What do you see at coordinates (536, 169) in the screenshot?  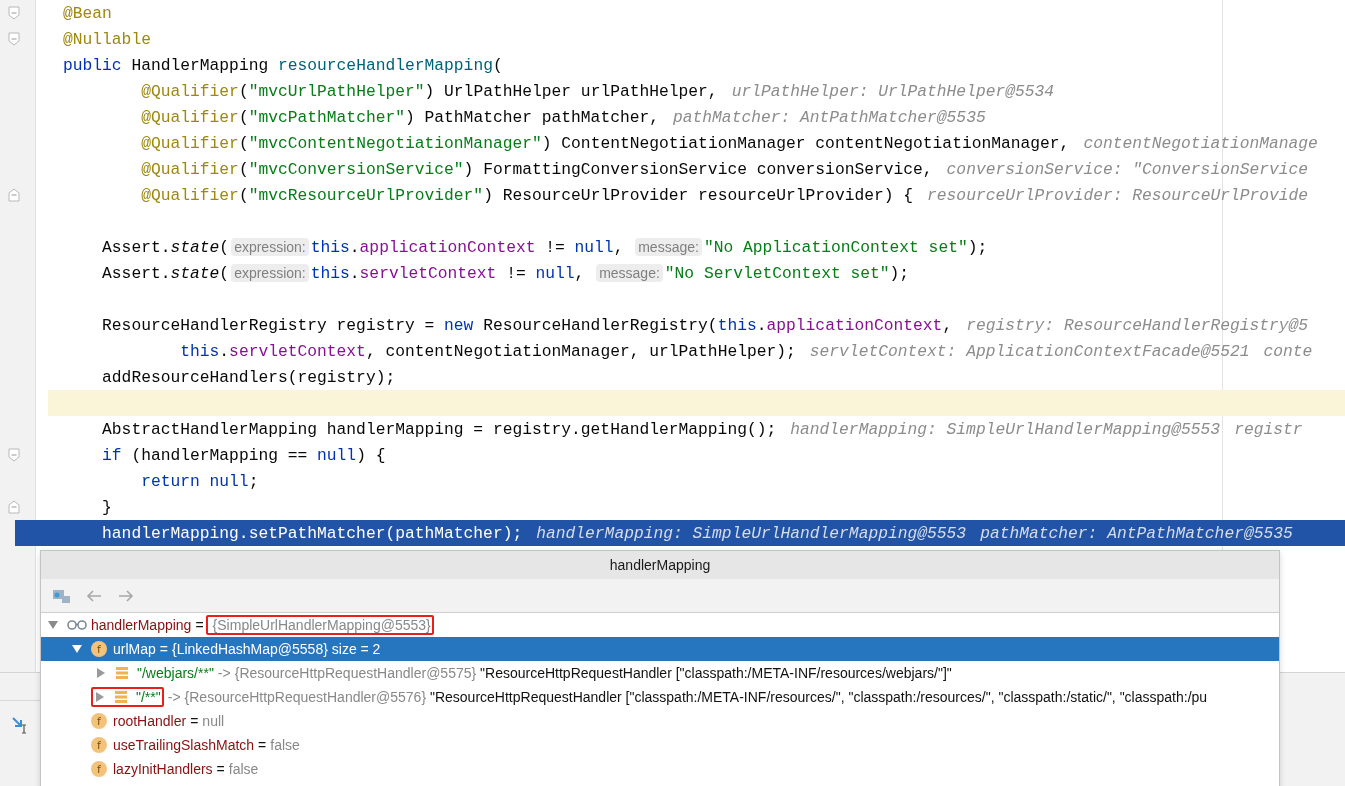 I see `code-text: @Qualifier("mvcConversionService") FormattingConversionService conversionService,` at bounding box center [536, 169].